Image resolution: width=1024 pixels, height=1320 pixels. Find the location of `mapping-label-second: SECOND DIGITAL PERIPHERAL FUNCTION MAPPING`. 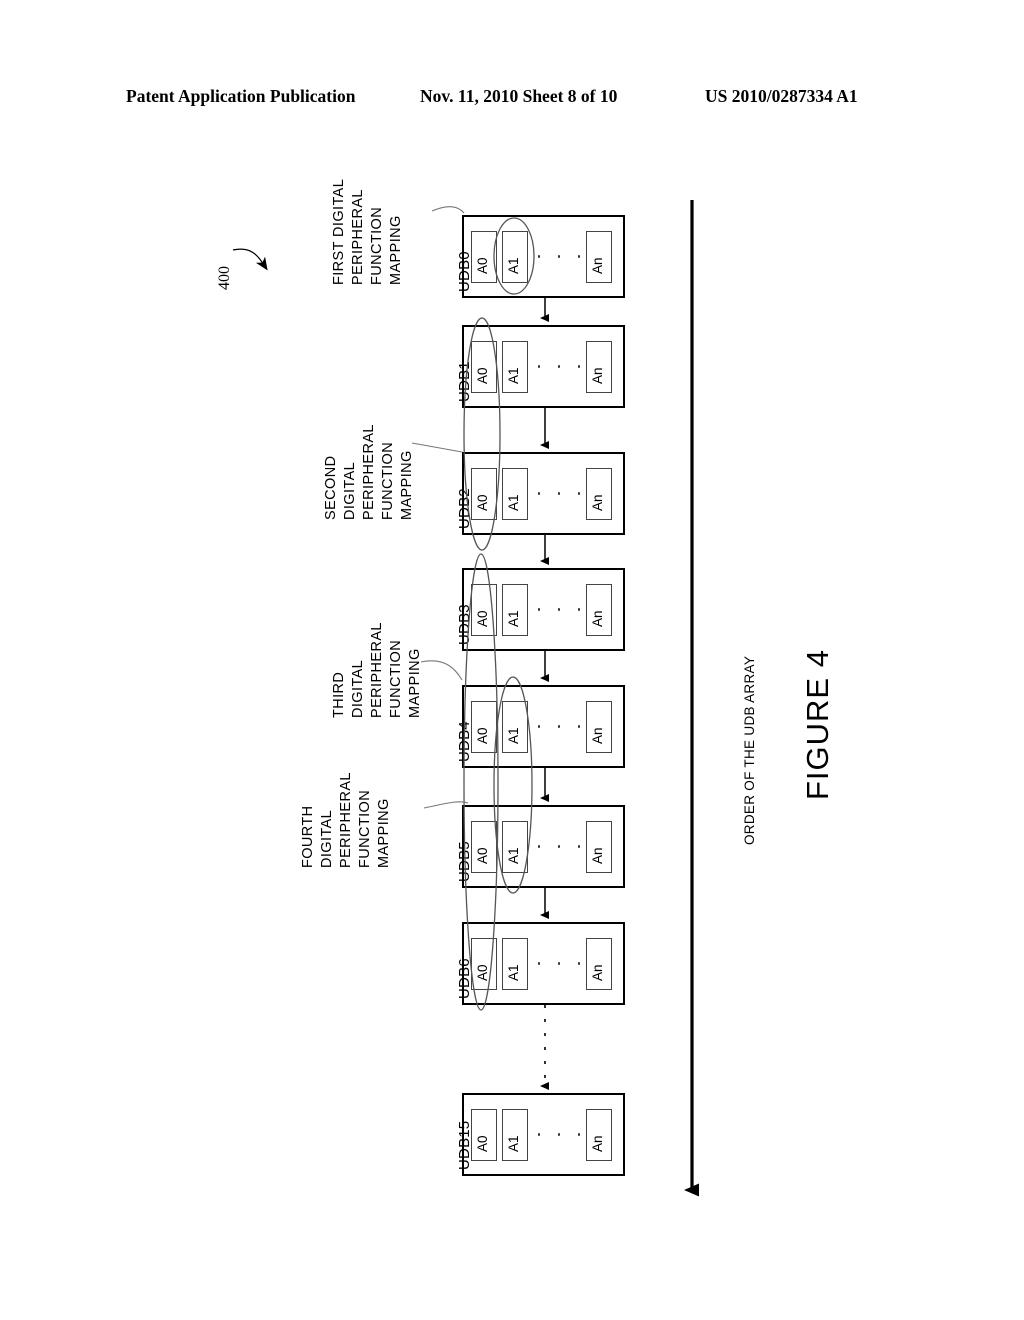

mapping-label-second: SECOND DIGITAL PERIPHERAL FUNCTION MAPPING is located at coordinates (369, 472).